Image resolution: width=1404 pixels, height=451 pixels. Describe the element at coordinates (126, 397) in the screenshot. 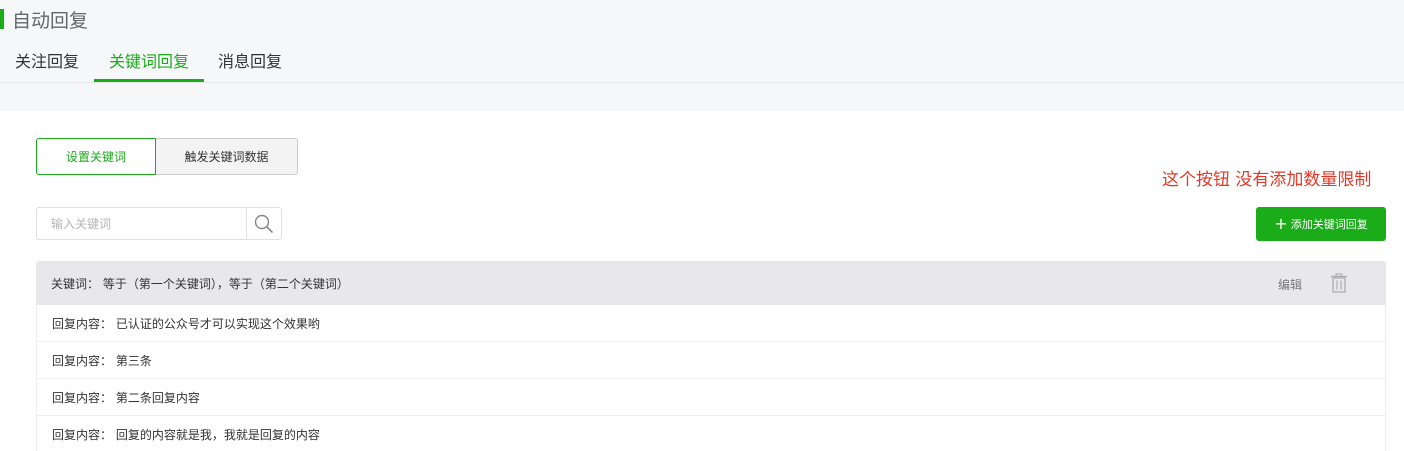

I see `reply-content: 回复内容： 第二条回复内容` at that location.